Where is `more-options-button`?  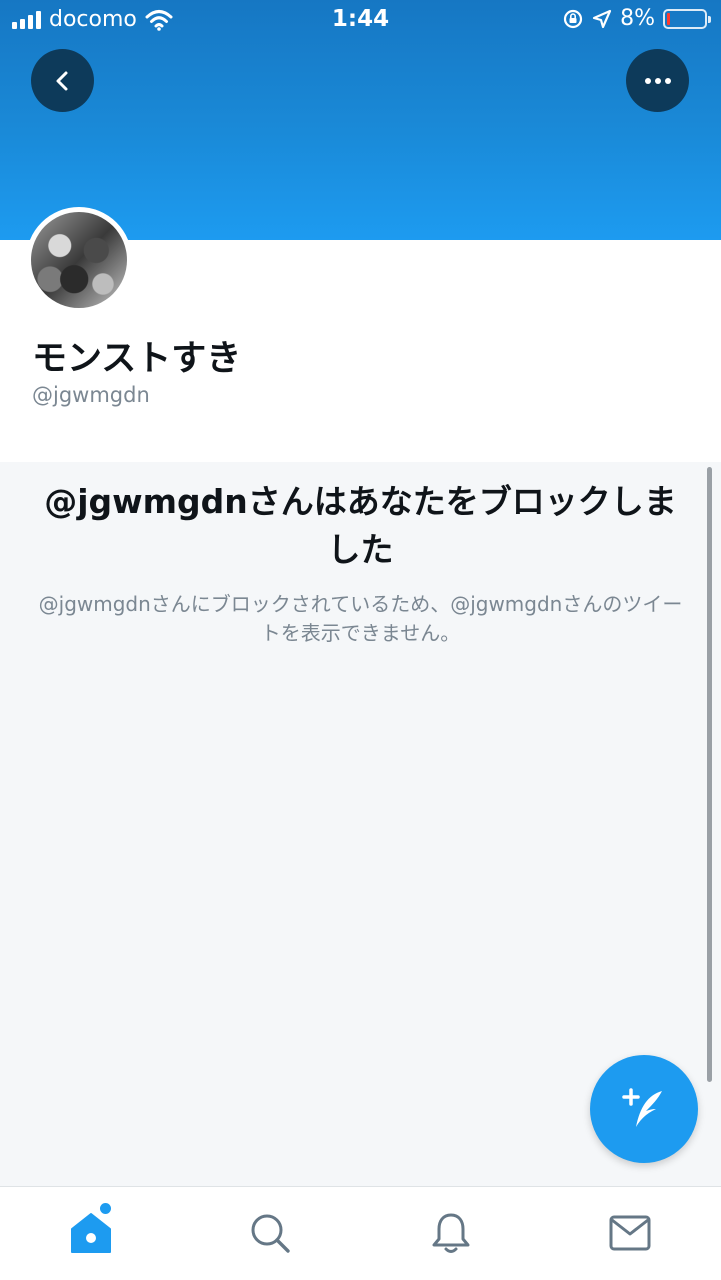
more-options-button is located at coordinates (657, 80).